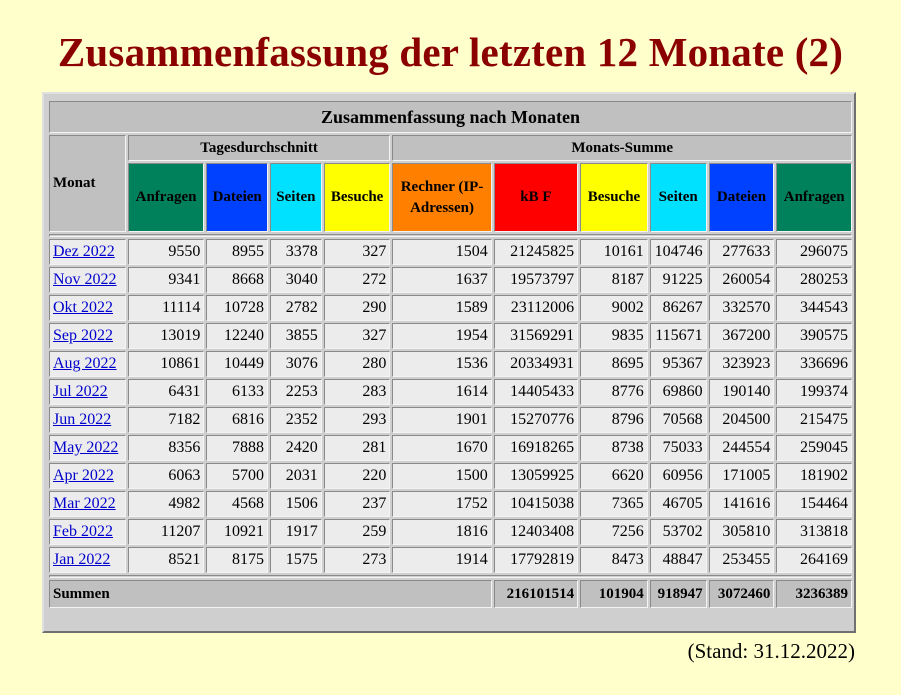 The width and height of the screenshot is (901, 695). Describe the element at coordinates (237, 476) in the screenshot. I see `value-cell: 5700` at that location.